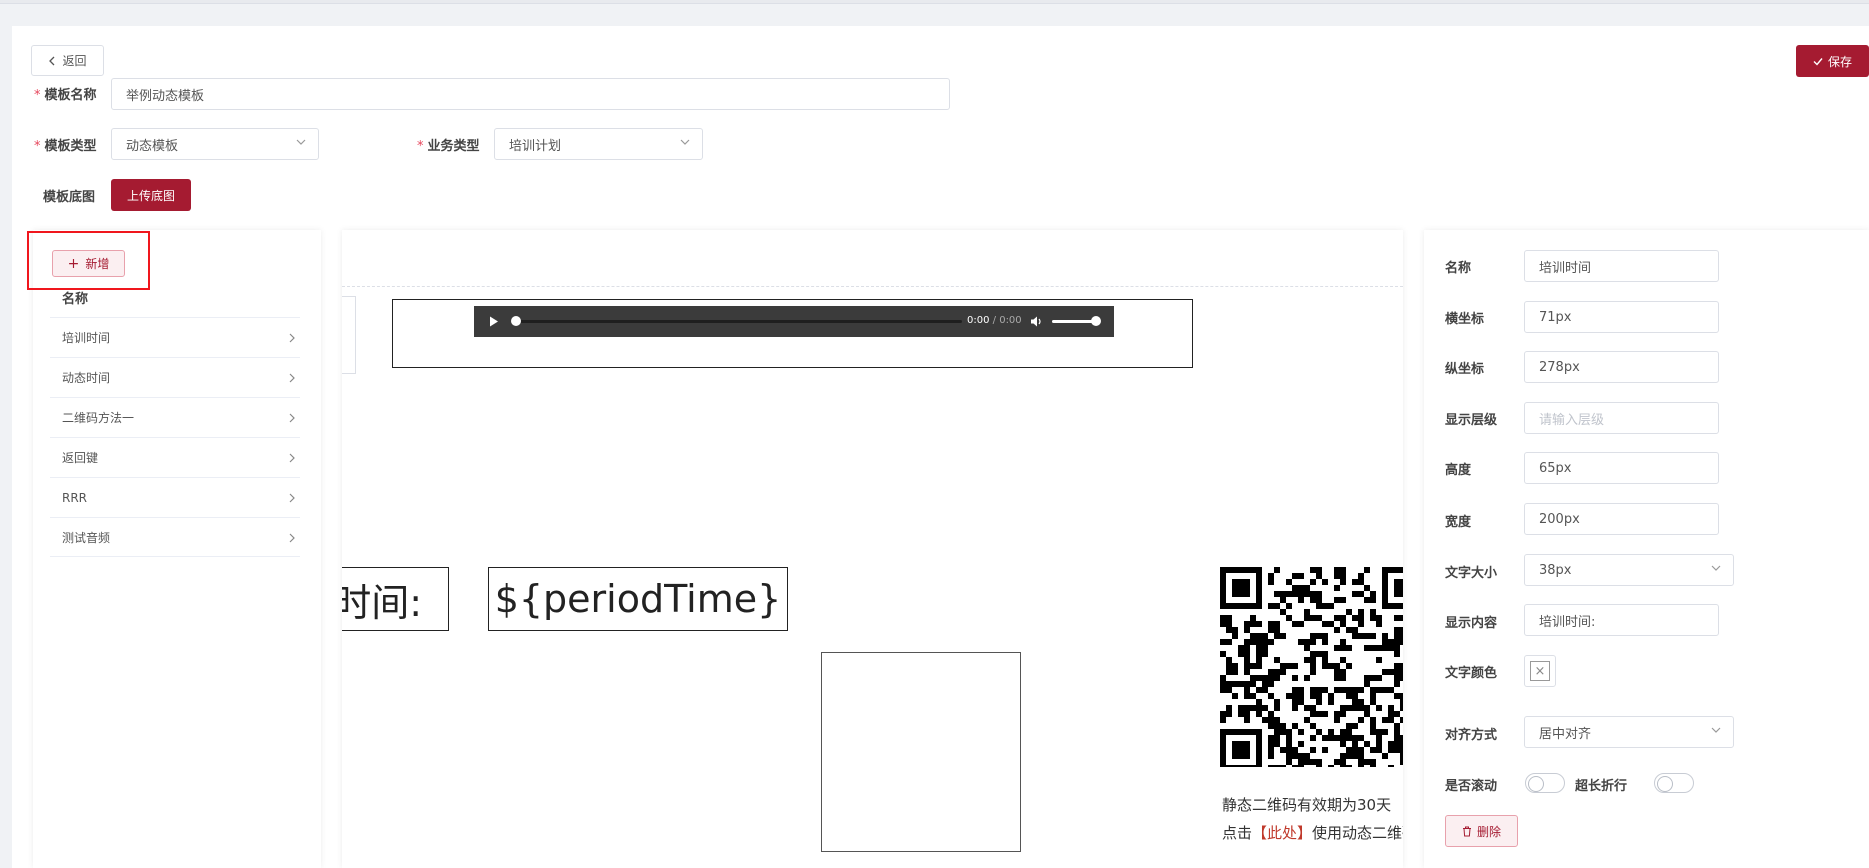  Describe the element at coordinates (1601, 786) in the screenshot. I see `prop-wrap-label: 超长折行` at that location.